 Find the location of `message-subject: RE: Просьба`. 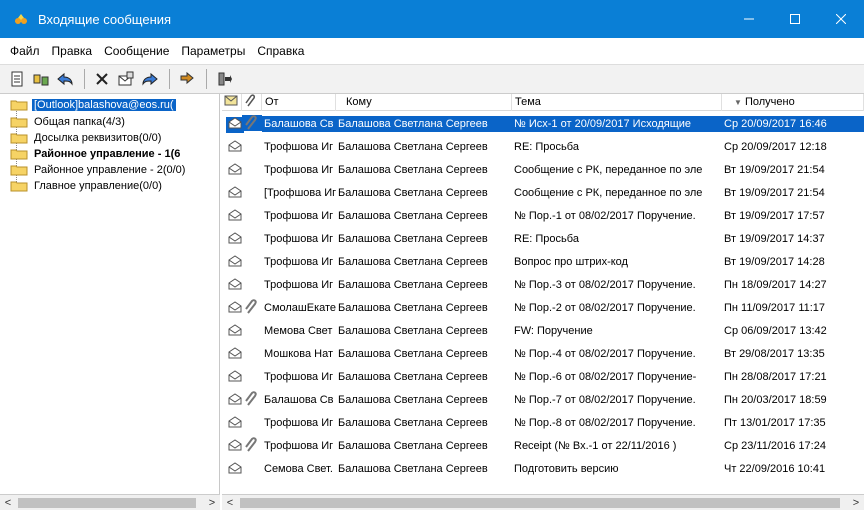

message-subject: RE: Просьба is located at coordinates (546, 239).